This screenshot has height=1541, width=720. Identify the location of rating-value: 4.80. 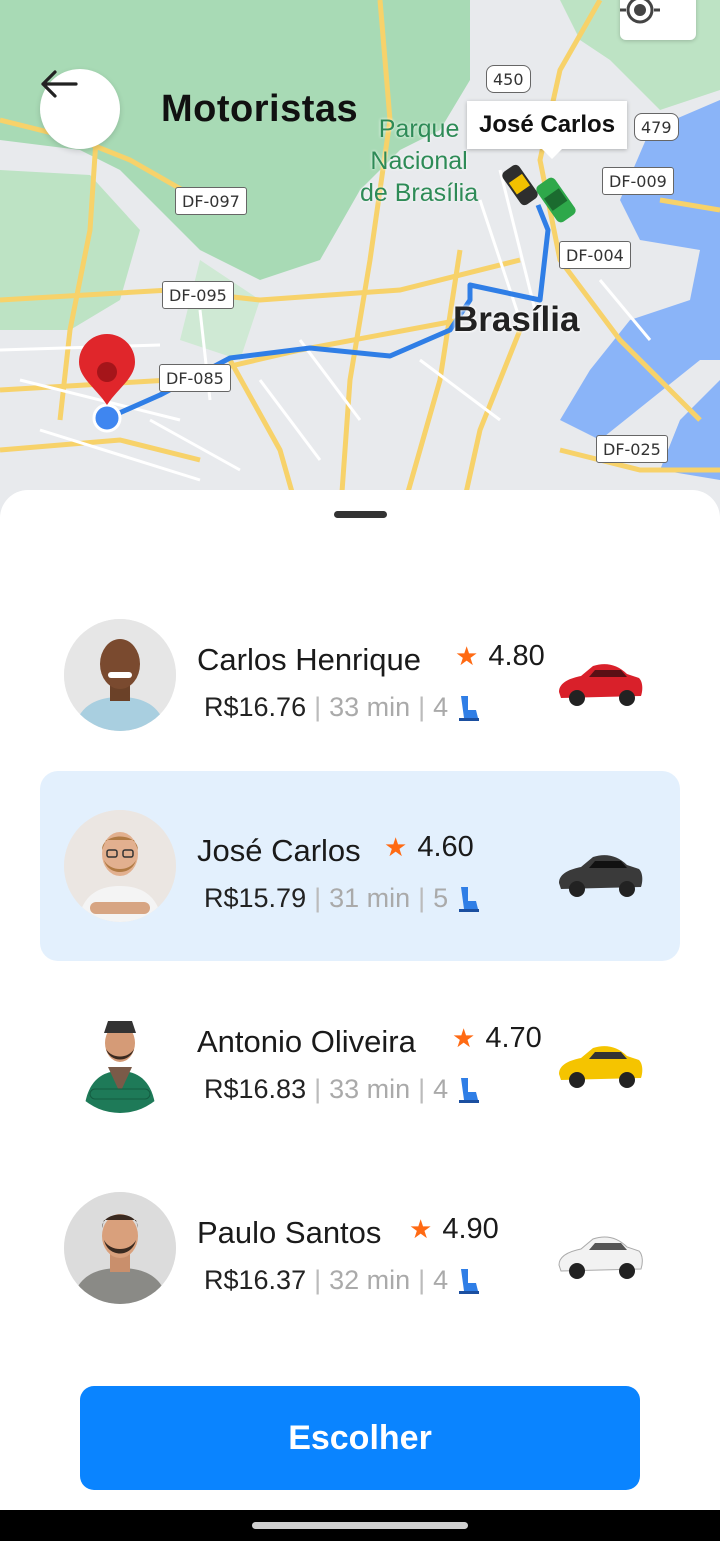
(516, 656).